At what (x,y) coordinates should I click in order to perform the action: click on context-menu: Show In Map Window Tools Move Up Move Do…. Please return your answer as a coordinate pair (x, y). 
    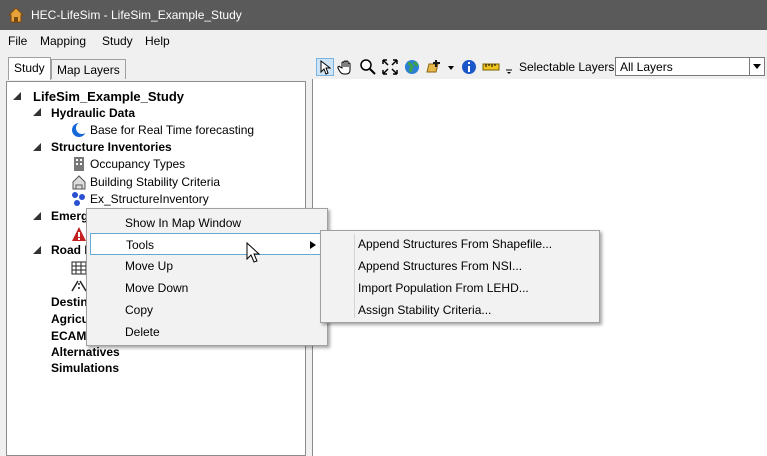
    Looking at the image, I should click on (207, 277).